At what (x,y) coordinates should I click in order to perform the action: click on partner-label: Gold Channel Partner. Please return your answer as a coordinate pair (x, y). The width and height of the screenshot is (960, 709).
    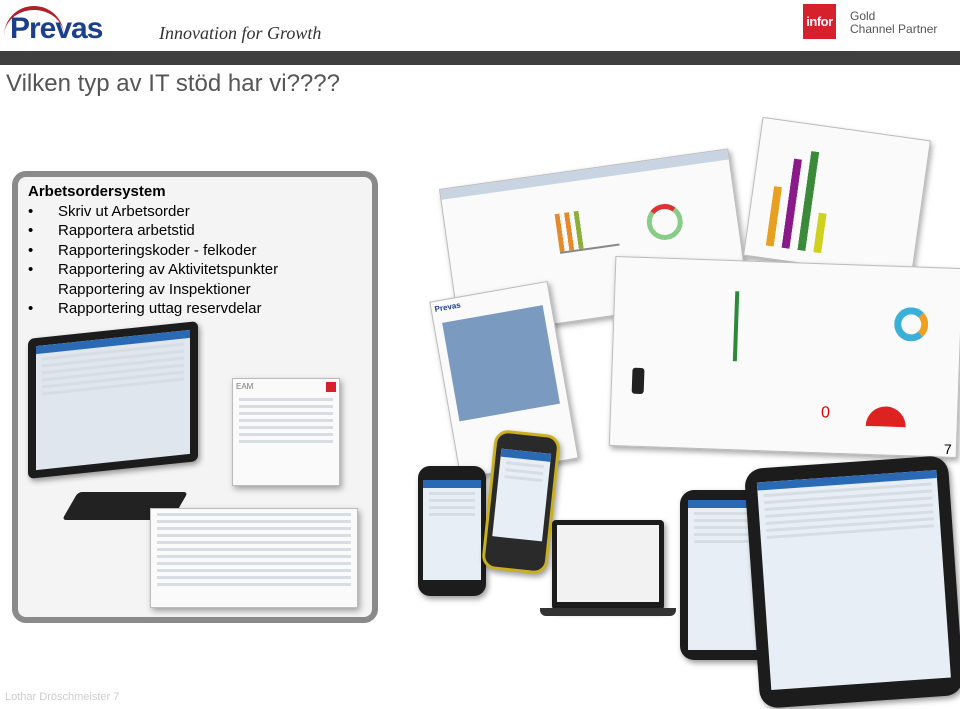
    Looking at the image, I should click on (893, 23).